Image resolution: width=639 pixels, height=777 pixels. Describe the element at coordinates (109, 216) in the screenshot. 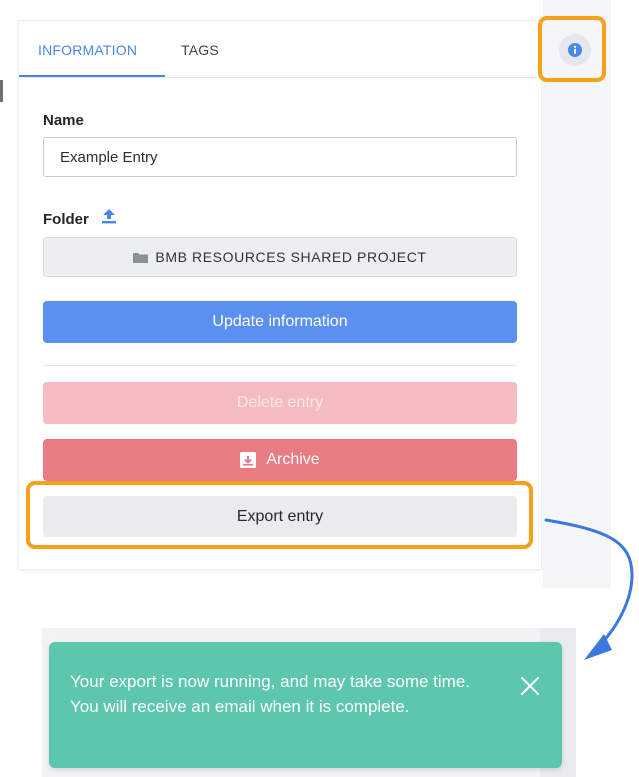

I see `upload-icon` at that location.